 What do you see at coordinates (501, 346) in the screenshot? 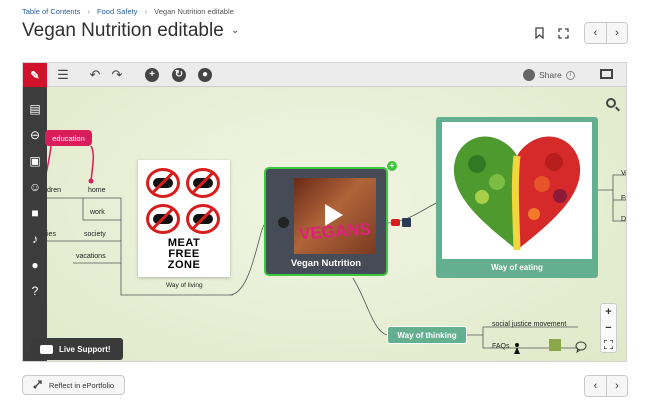
I see `faqs-node: FAQs` at bounding box center [501, 346].